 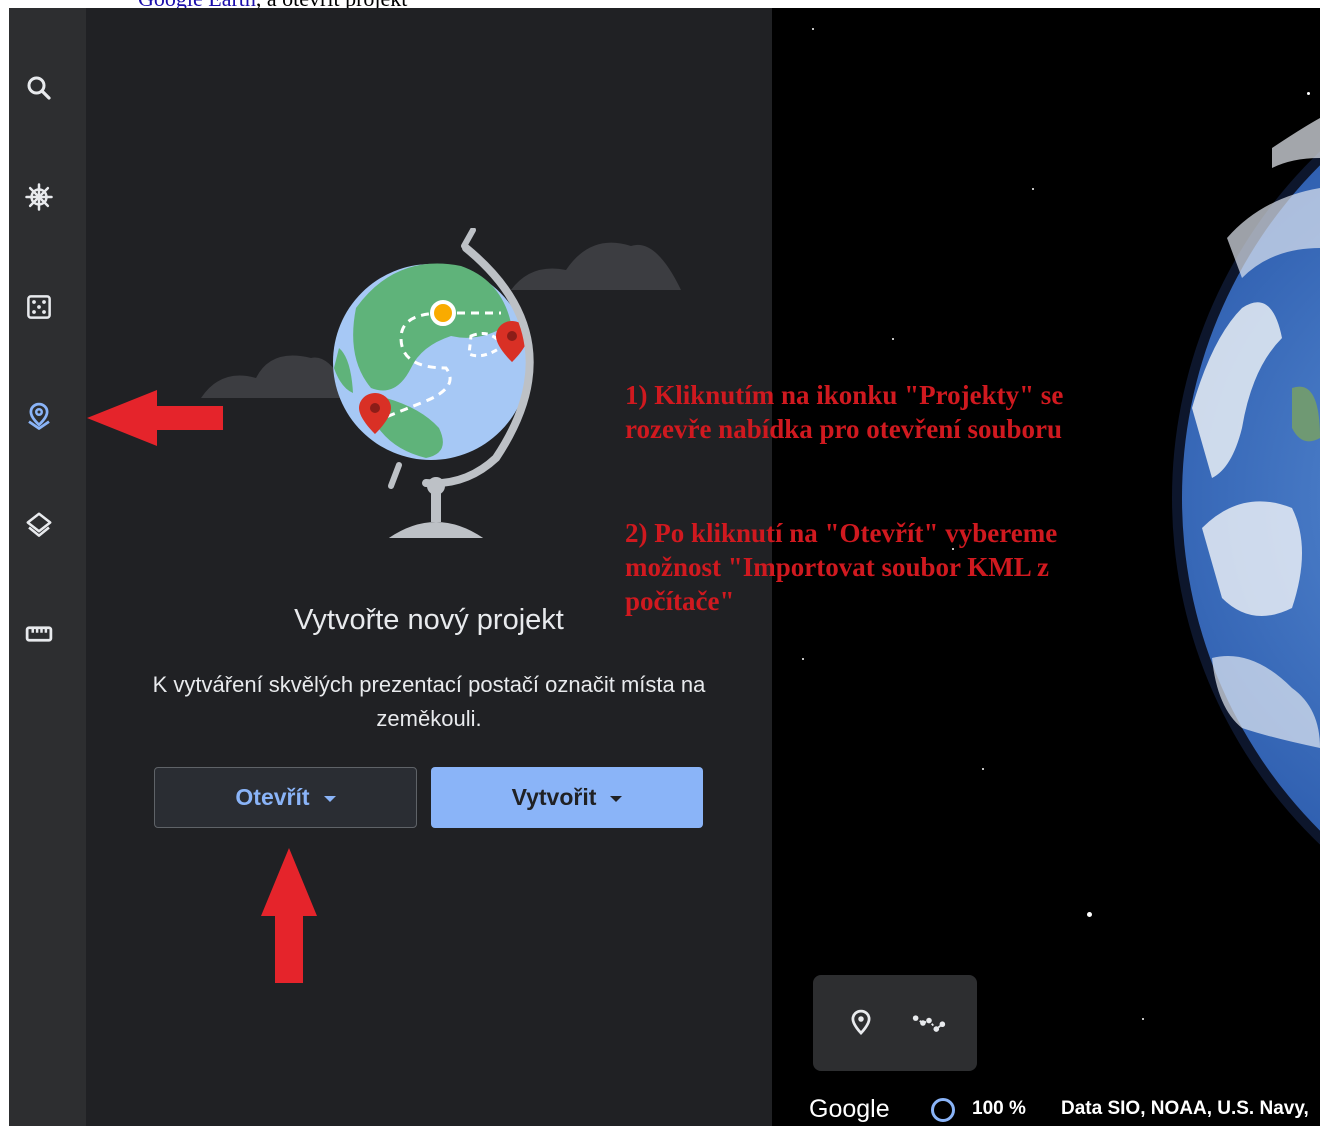 What do you see at coordinates (1046, 1108) in the screenshot?
I see `status-bar: Google 100 % Data SIO, NOAA, U.S. Navy,` at bounding box center [1046, 1108].